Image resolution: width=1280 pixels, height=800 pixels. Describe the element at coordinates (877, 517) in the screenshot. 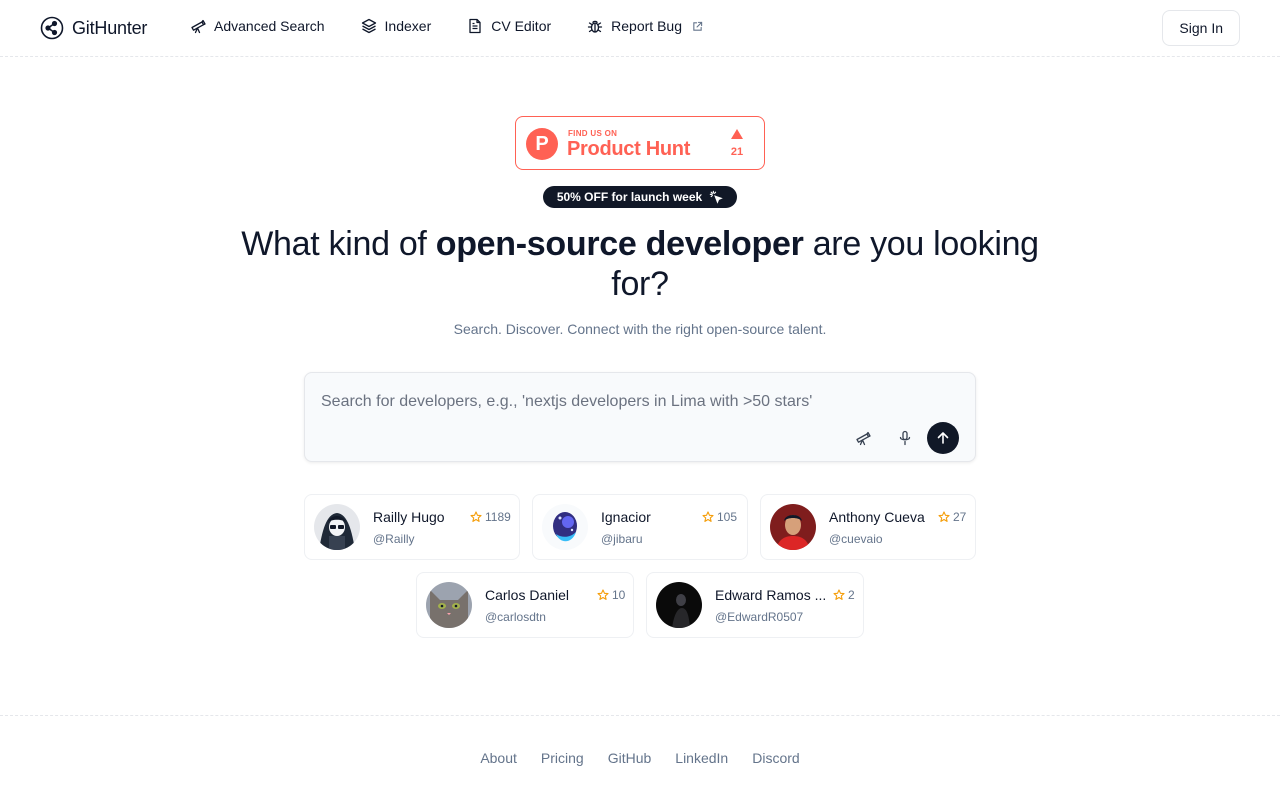

I see `developer-name: Anthony Cueva` at that location.